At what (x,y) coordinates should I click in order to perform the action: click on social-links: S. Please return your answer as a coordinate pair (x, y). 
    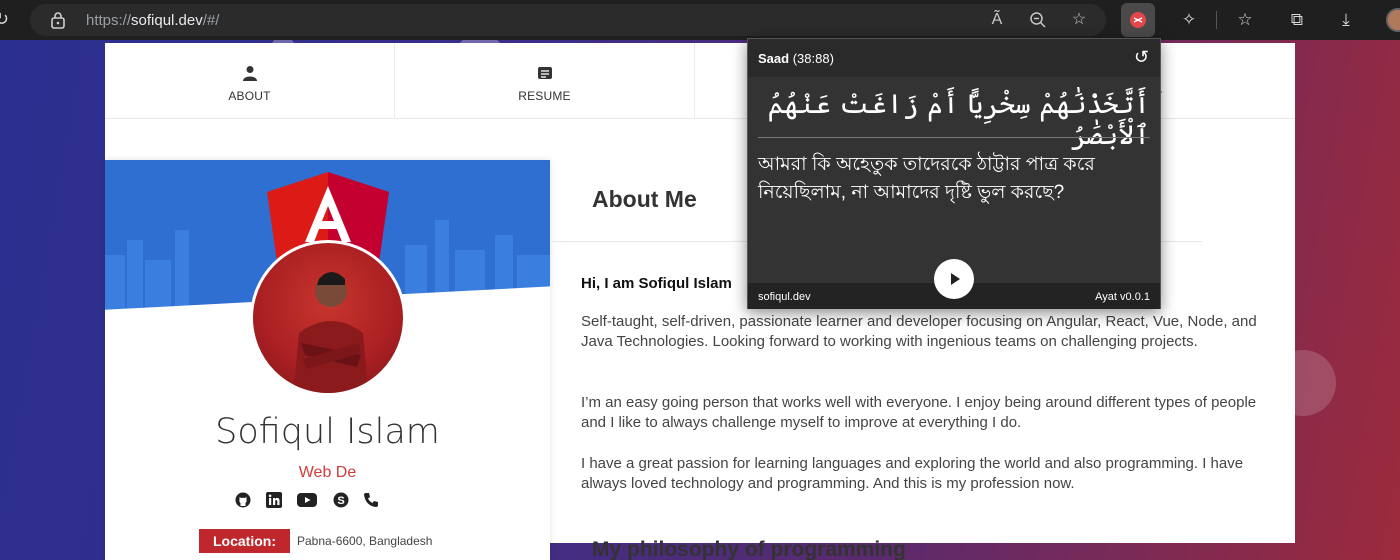
    Looking at the image, I should click on (330, 502).